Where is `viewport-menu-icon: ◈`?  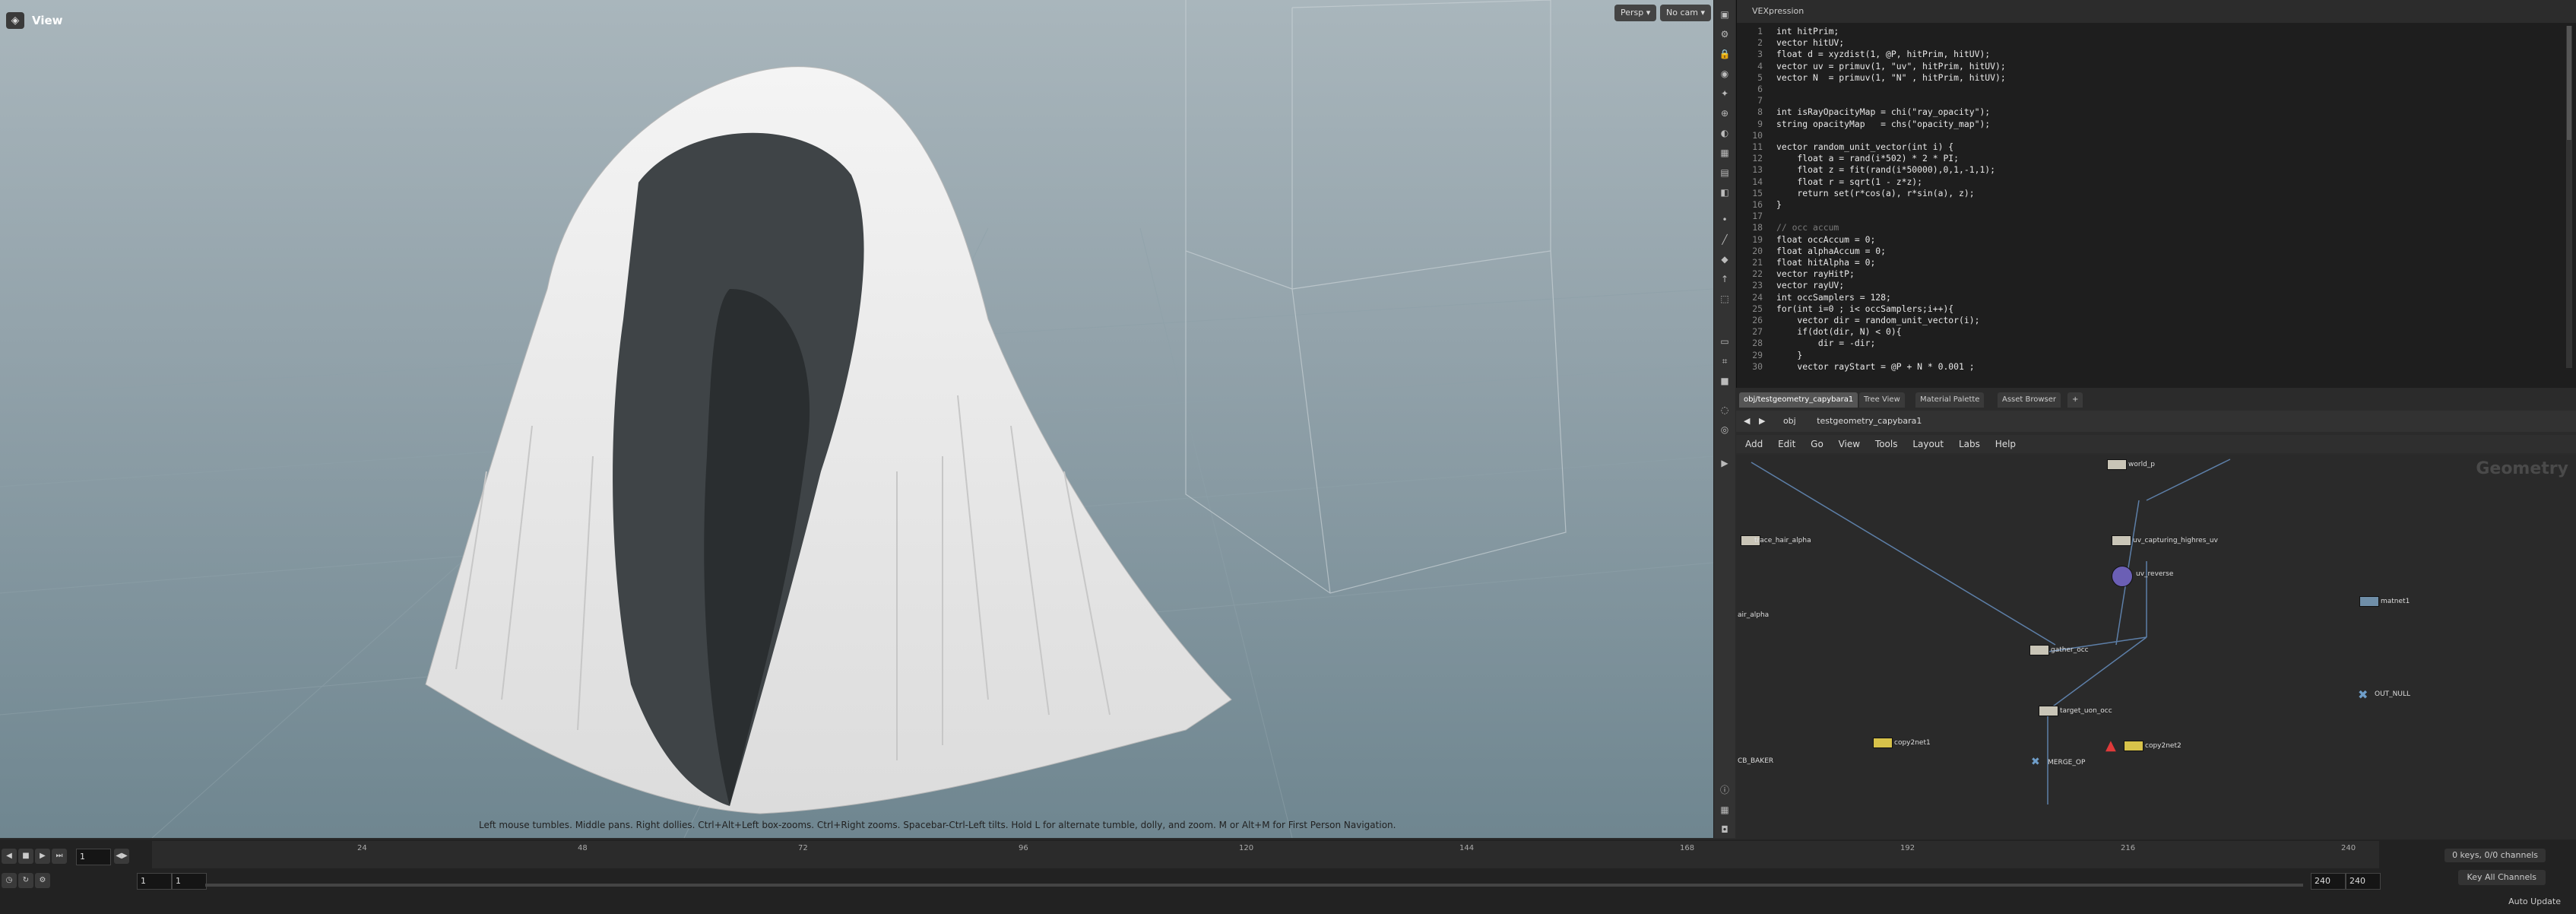
viewport-menu-icon: ◈ is located at coordinates (15, 20).